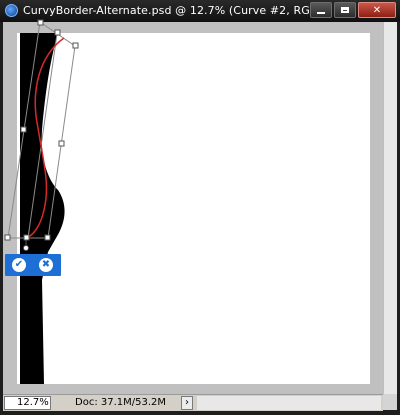  What do you see at coordinates (57, 32) in the screenshot?
I see `handle-top-mid` at bounding box center [57, 32].